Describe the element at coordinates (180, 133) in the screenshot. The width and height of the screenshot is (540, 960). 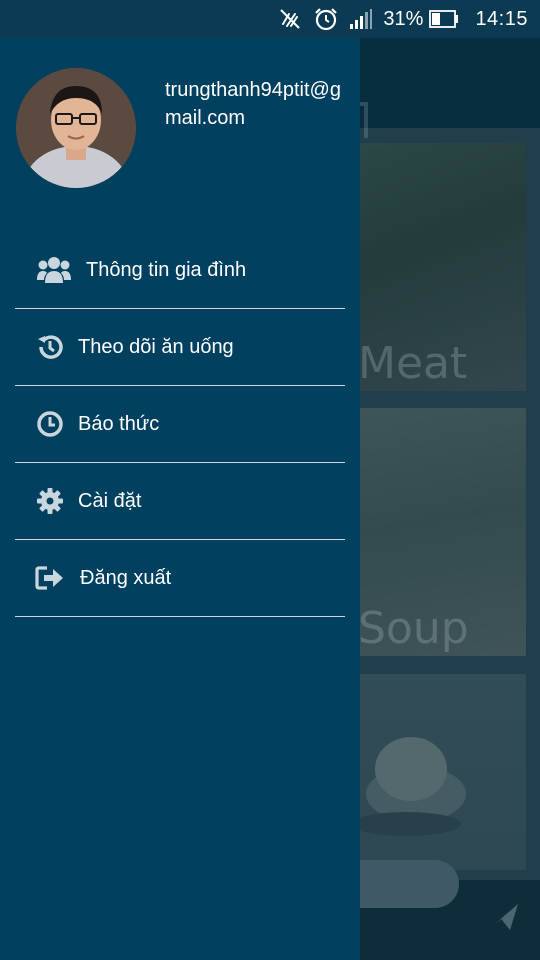
I see `drawer-profile-header: trungthanh94ptit@gmail.com` at that location.